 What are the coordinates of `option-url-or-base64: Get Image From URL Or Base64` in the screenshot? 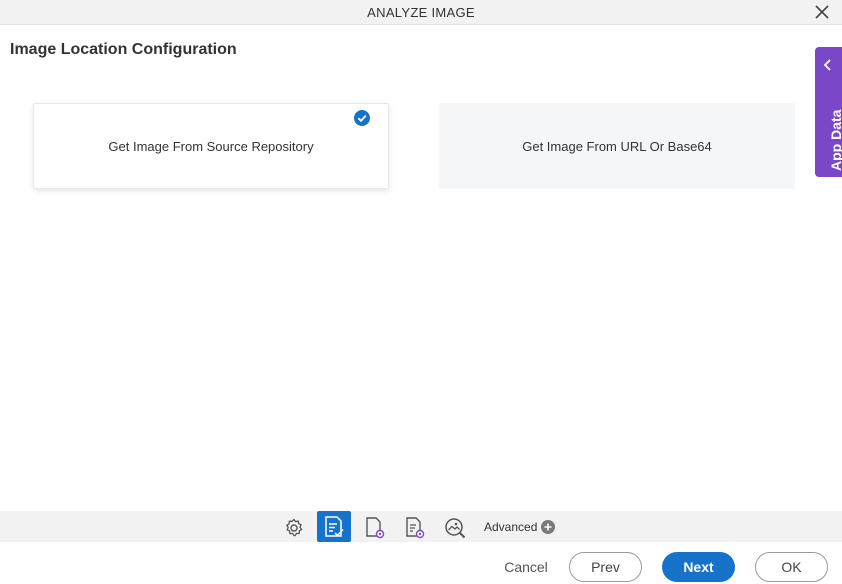 It's located at (617, 146).